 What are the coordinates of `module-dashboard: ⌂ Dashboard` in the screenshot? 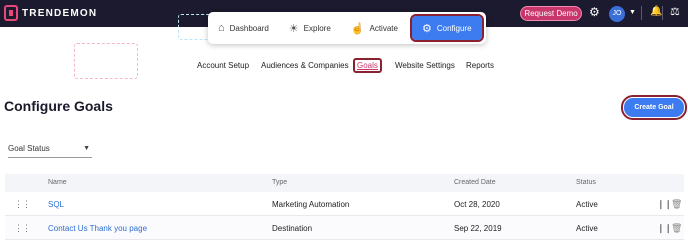 It's located at (243, 28).